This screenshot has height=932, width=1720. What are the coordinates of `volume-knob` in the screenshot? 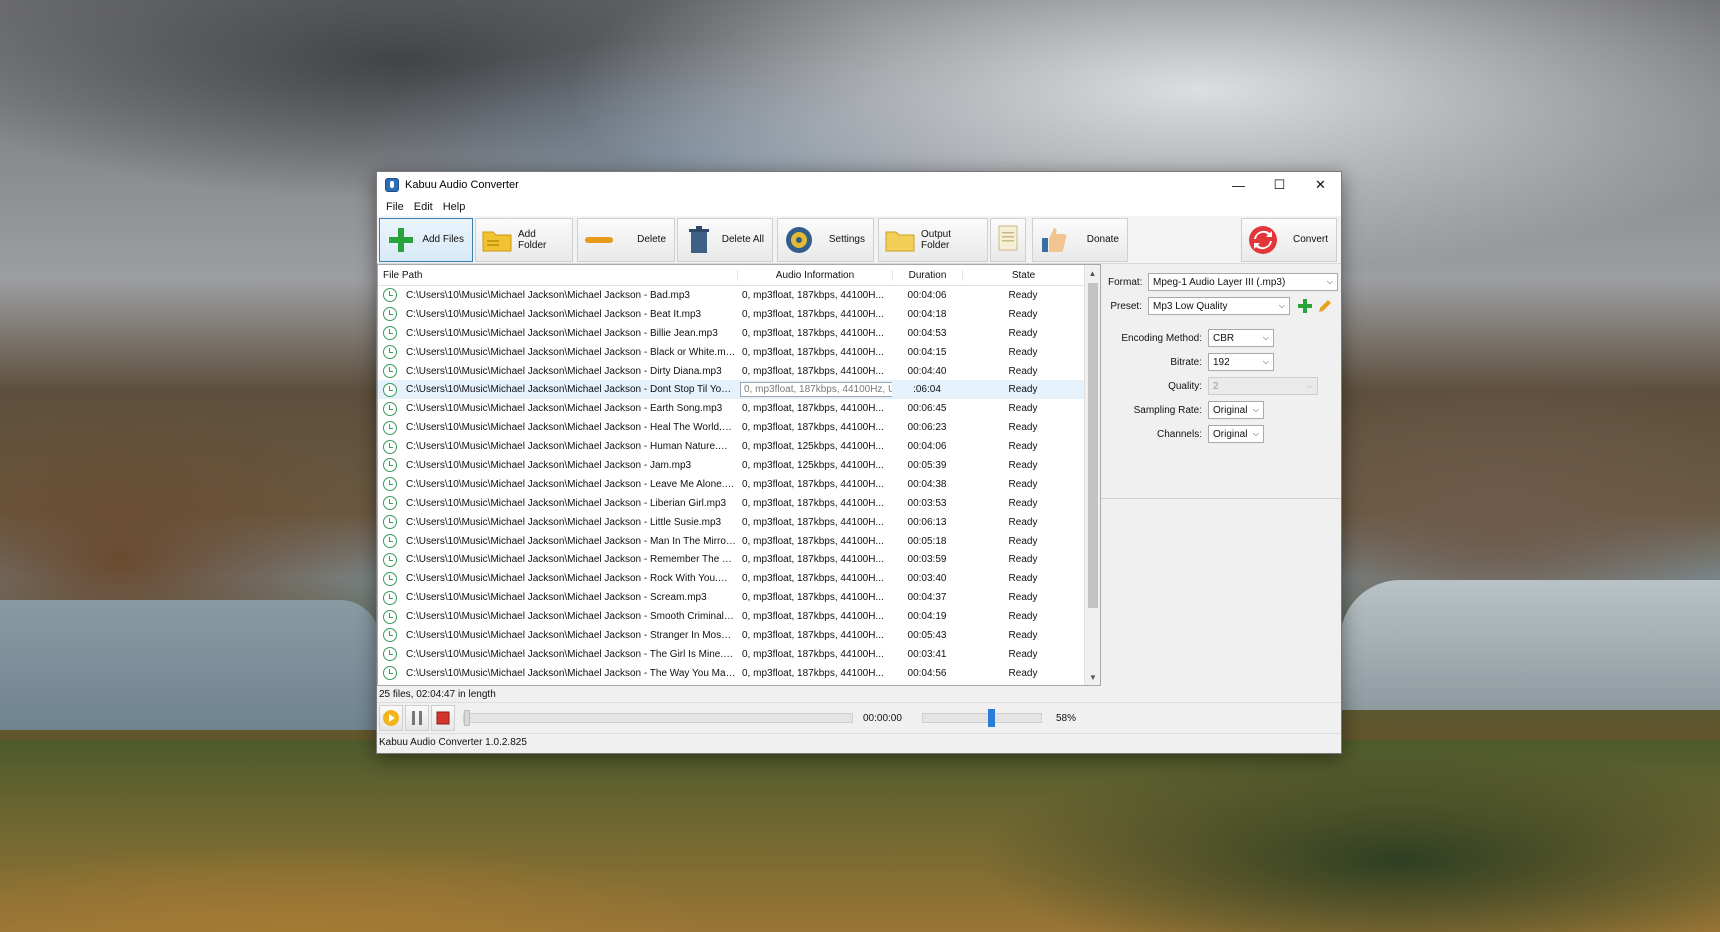 It's located at (991, 718).